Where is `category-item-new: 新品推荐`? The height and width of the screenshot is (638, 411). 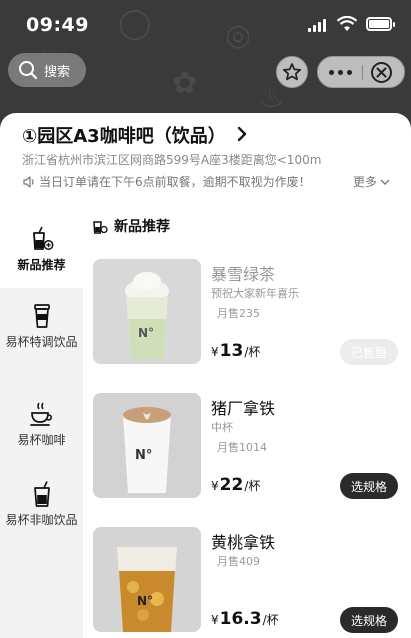 category-item-new: 新品推荐 is located at coordinates (41, 245).